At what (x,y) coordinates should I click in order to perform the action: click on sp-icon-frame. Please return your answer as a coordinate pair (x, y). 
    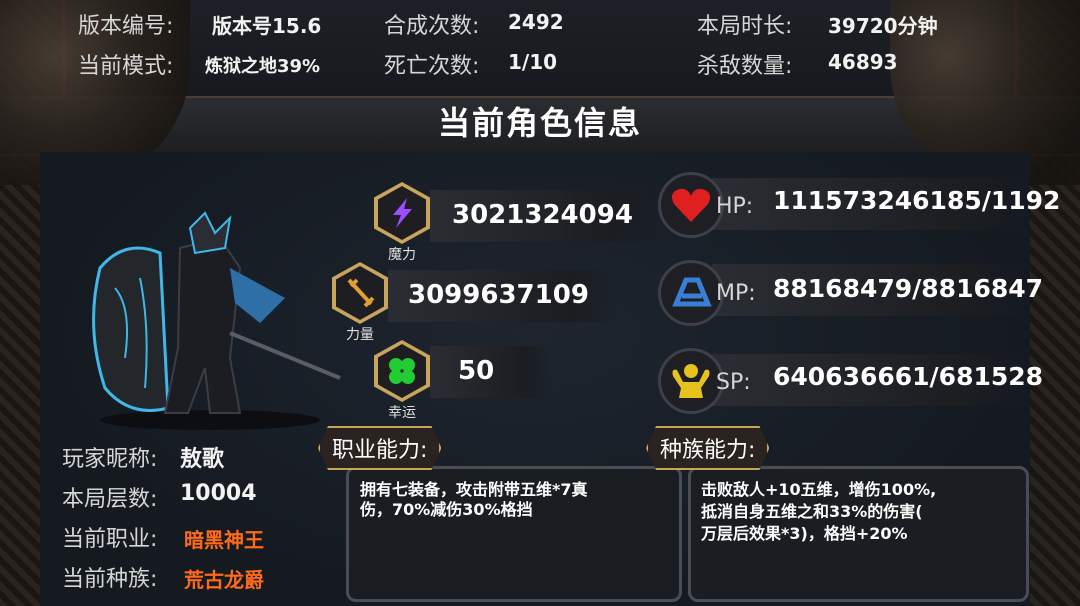
    Looking at the image, I should click on (691, 381).